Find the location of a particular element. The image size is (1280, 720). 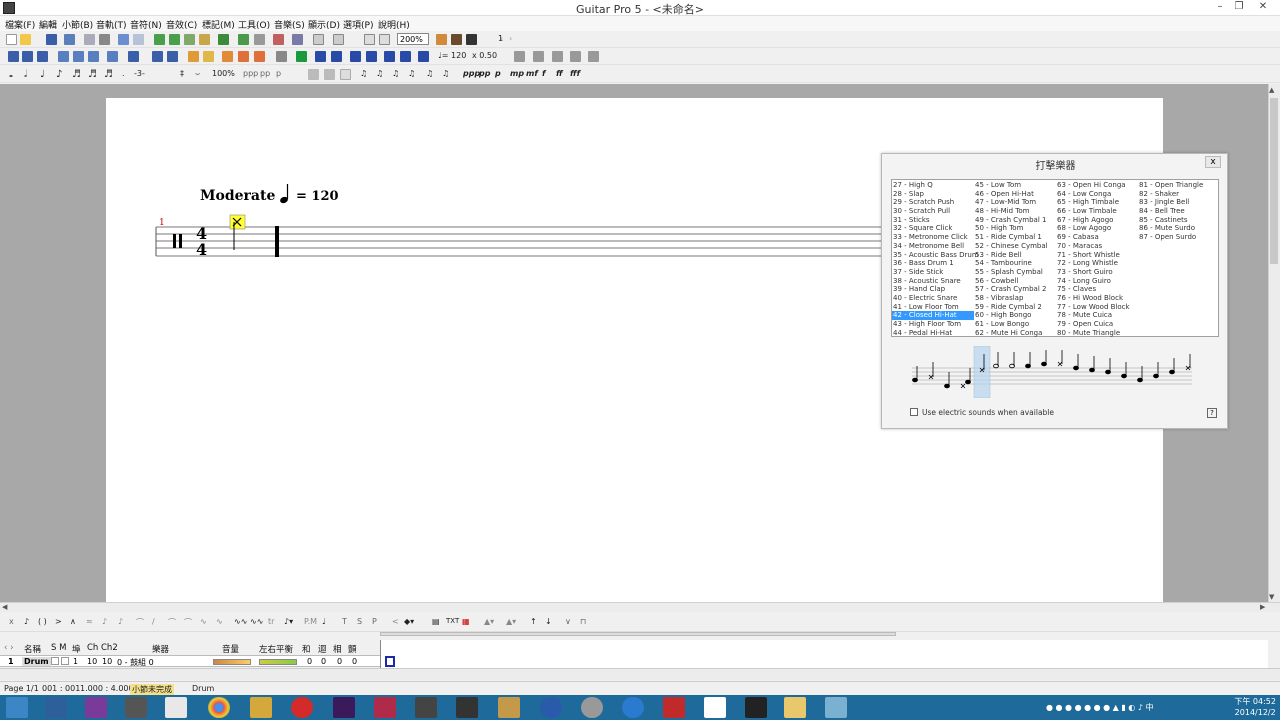

chord-icon is located at coordinates (259, 56).